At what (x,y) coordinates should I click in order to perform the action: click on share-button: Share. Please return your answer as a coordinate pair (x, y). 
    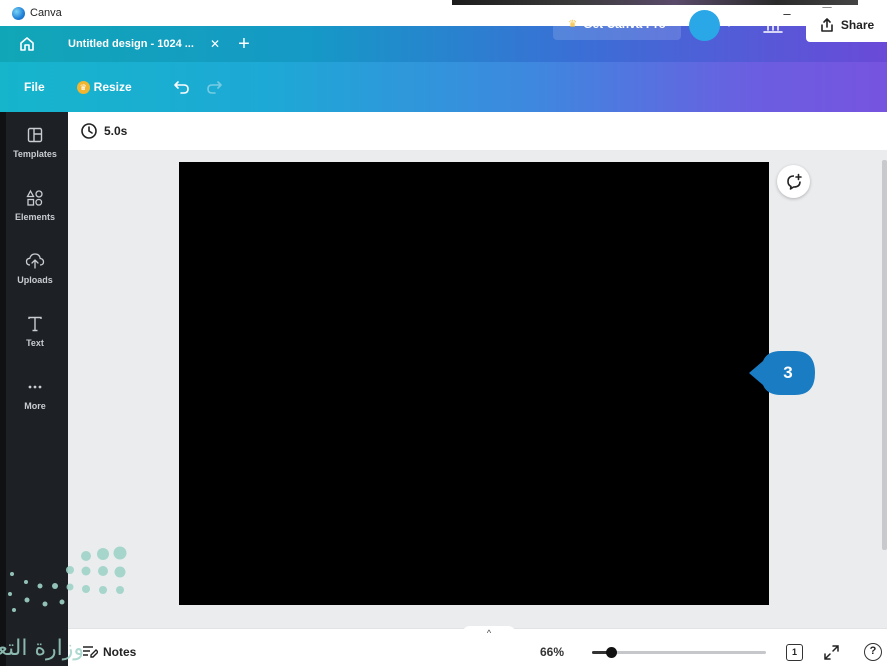
    Looking at the image, I should click on (846, 25).